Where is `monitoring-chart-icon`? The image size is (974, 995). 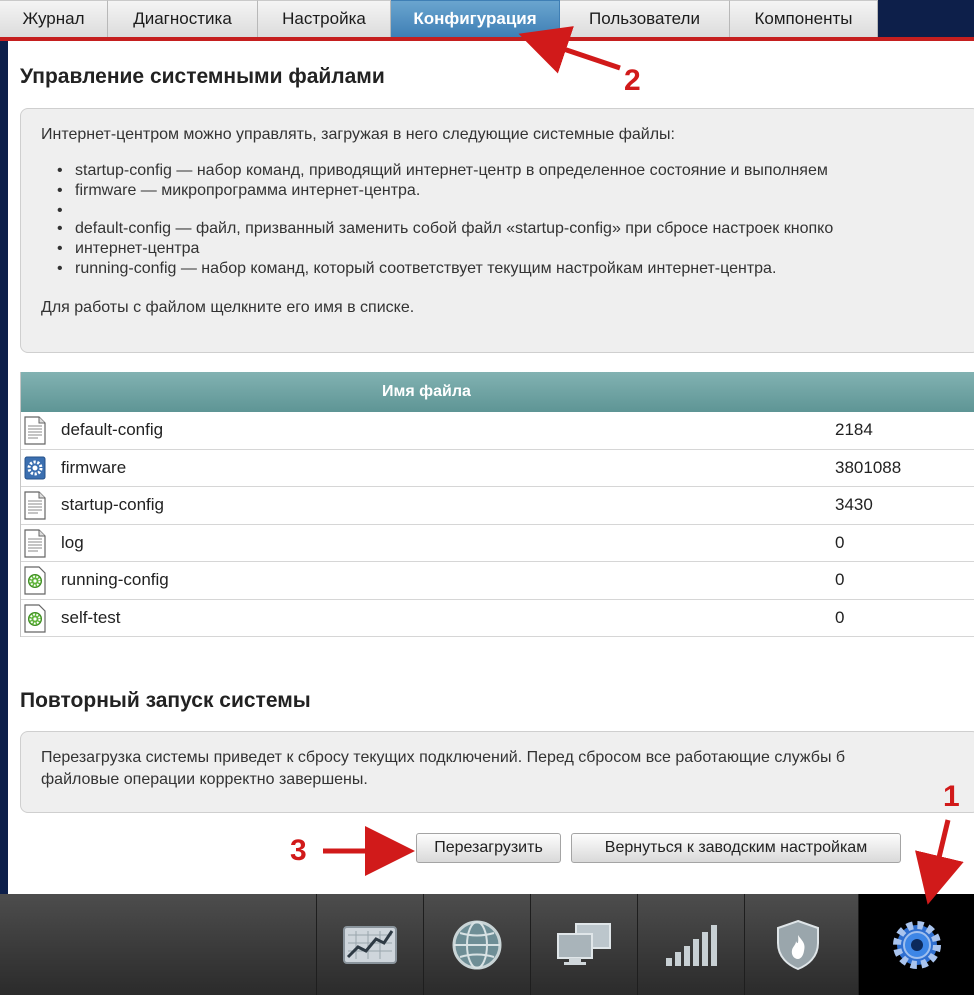
monitoring-chart-icon is located at coordinates (370, 944).